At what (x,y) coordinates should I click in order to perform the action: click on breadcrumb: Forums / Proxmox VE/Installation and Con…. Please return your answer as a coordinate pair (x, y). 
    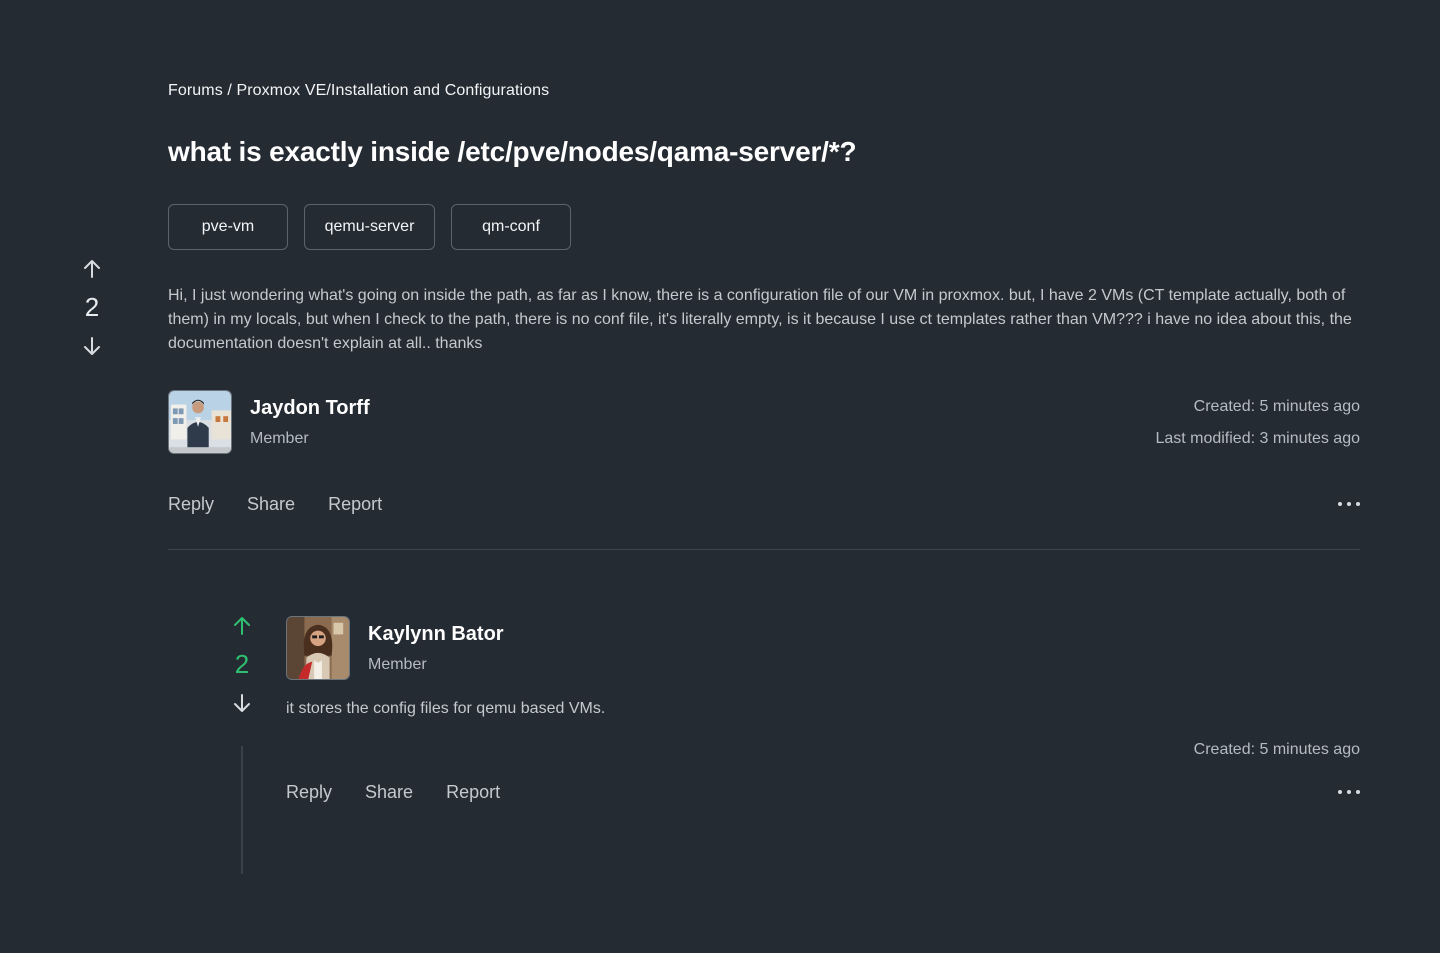
    Looking at the image, I should click on (358, 91).